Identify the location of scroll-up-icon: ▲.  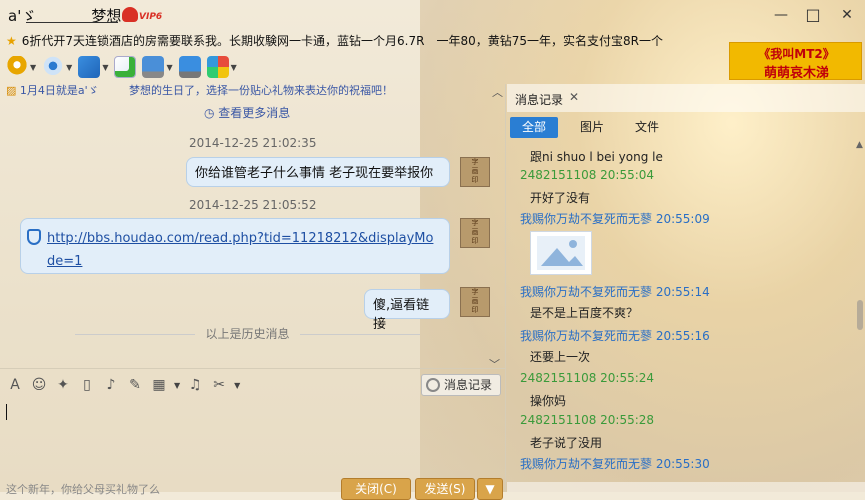
(859, 145).